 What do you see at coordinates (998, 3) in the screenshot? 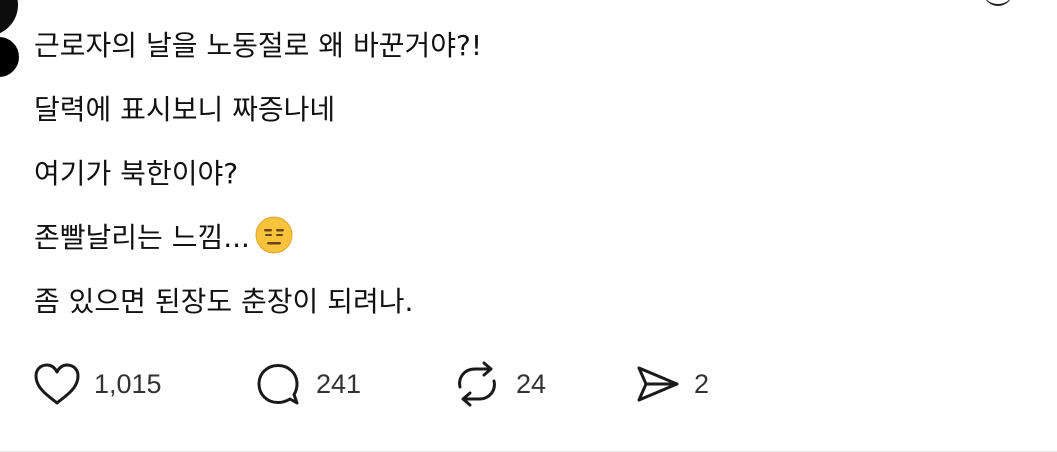
I see `more-options-icon` at bounding box center [998, 3].